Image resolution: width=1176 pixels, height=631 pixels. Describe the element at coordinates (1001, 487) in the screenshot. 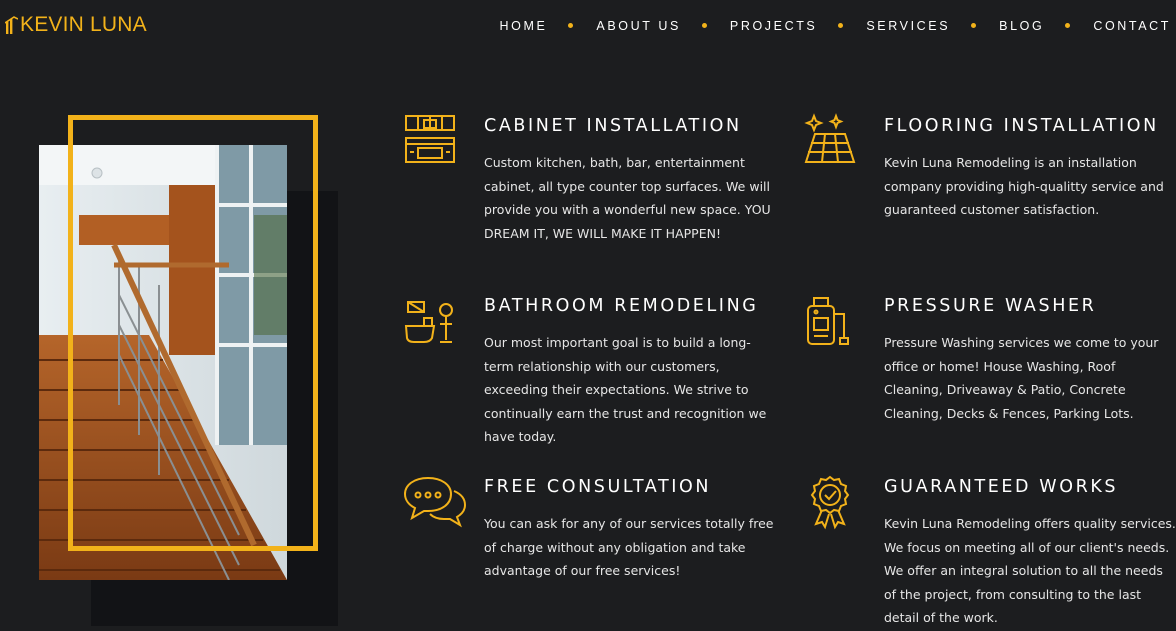

I see `service-title: GUARANTEED WORKS` at that location.